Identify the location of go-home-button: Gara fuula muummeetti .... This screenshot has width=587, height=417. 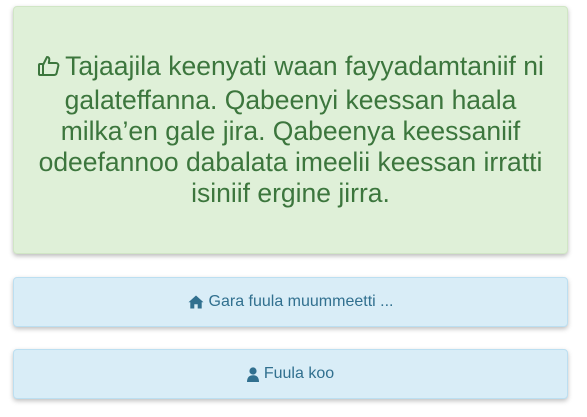
(290, 302).